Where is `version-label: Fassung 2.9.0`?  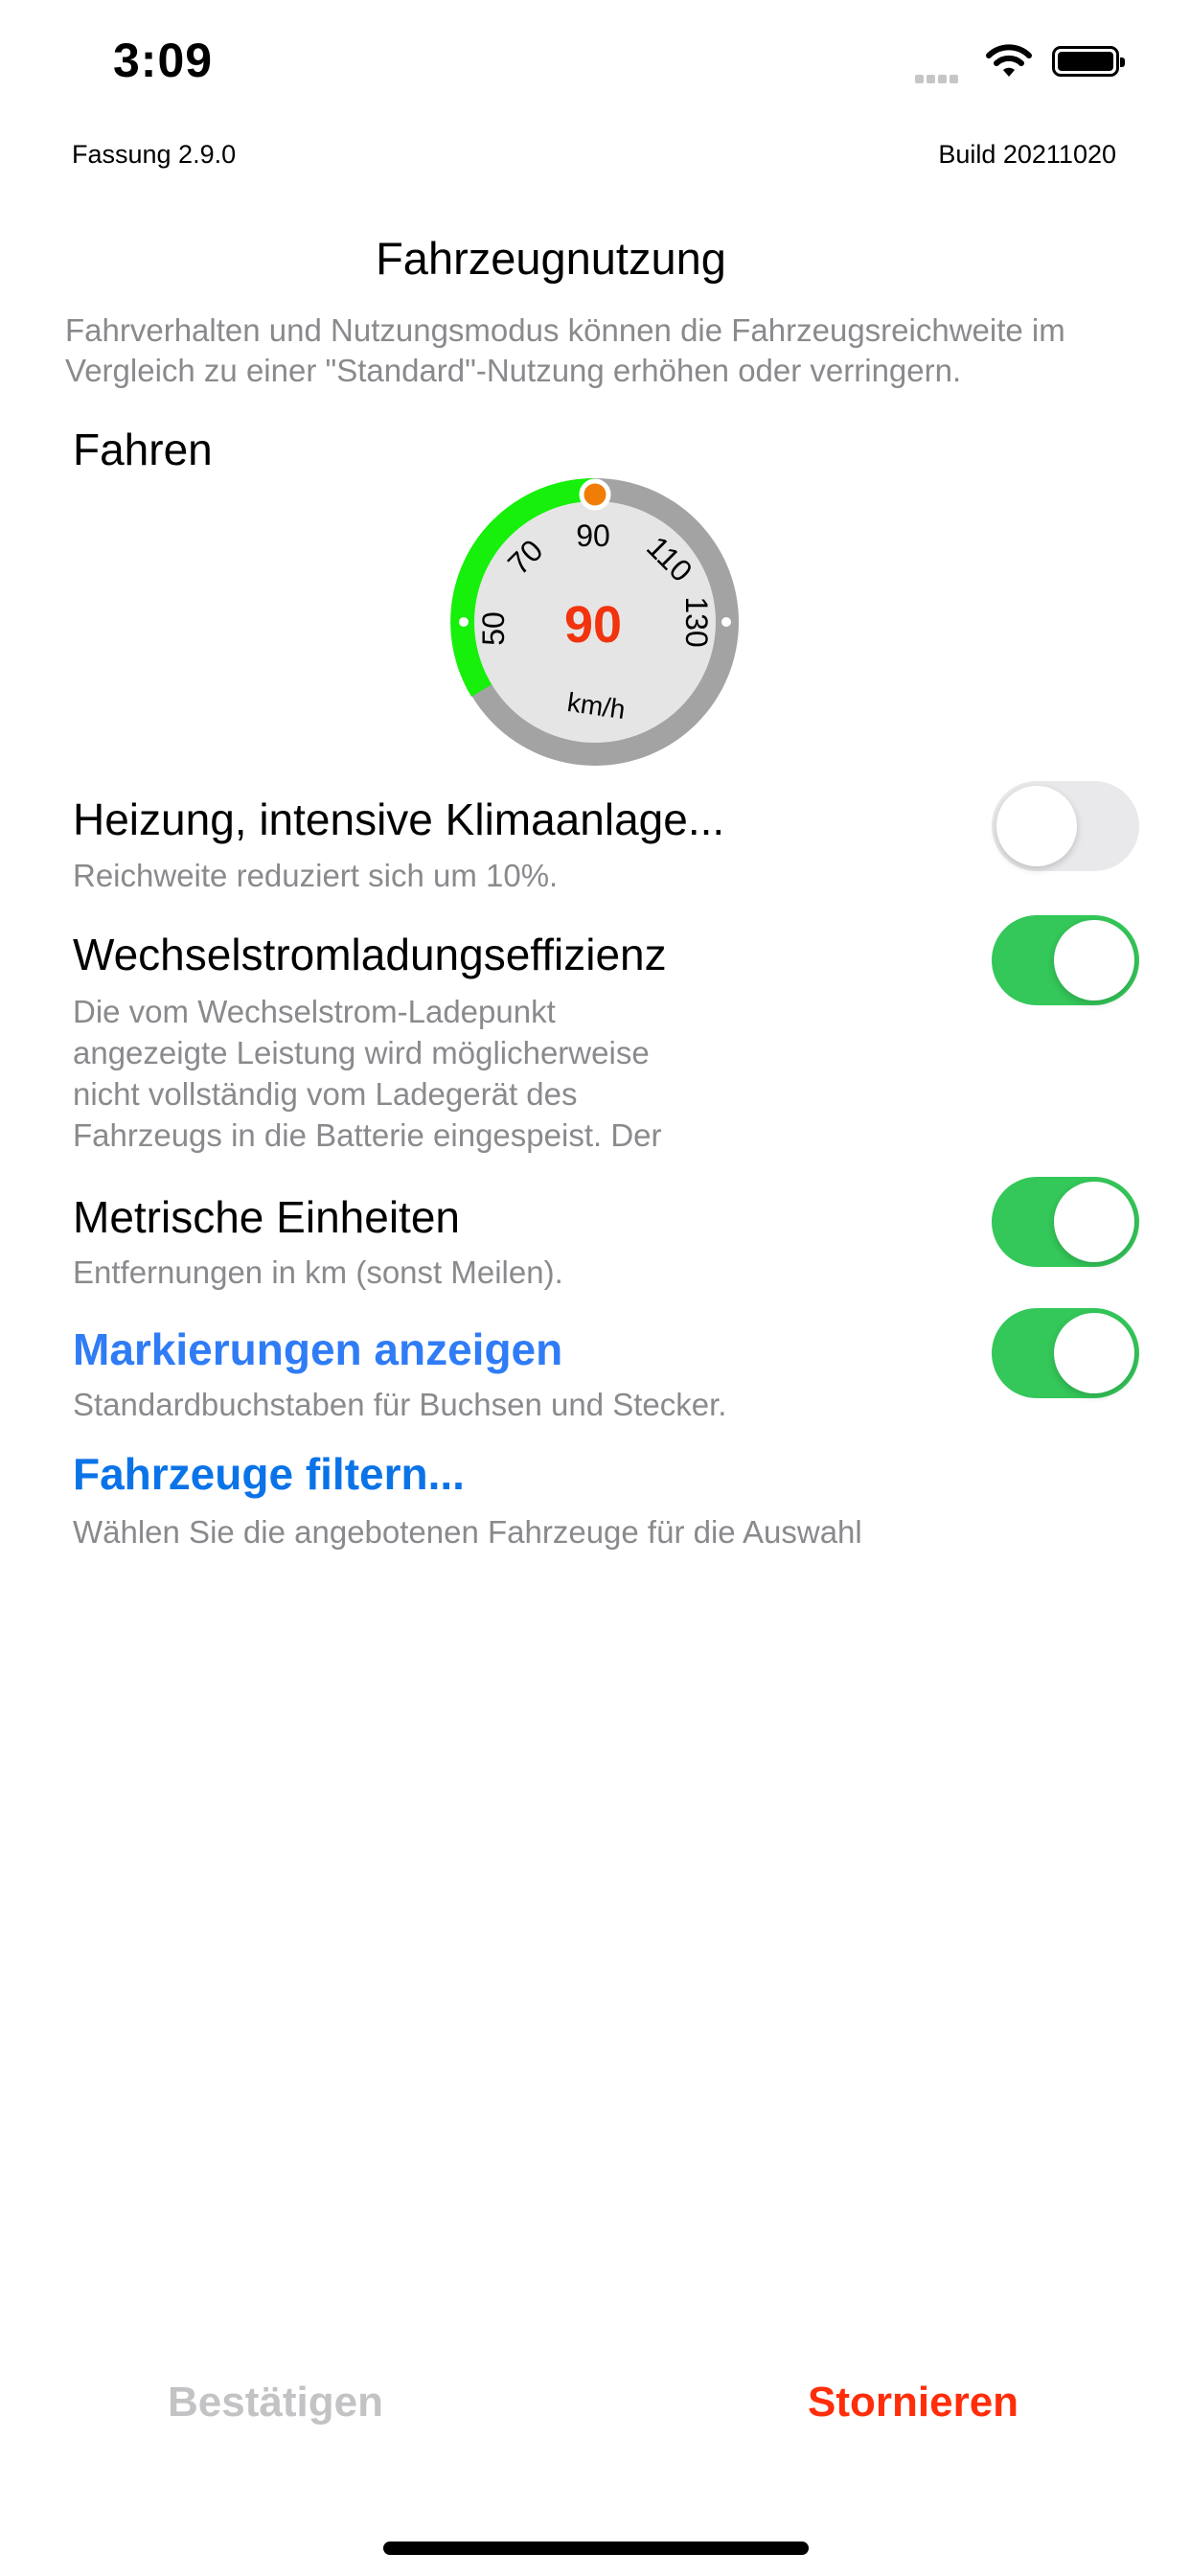
version-label: Fassung 2.9.0 is located at coordinates (155, 154).